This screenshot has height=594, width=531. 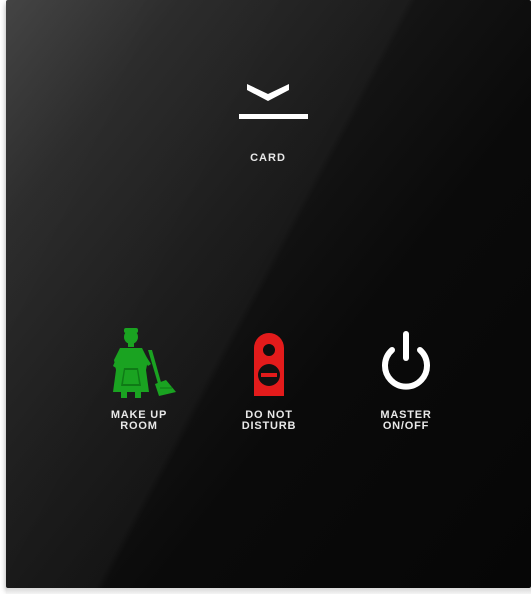 I want to click on make-up-room-button: MAKE UP ROOM, so click(x=139, y=386).